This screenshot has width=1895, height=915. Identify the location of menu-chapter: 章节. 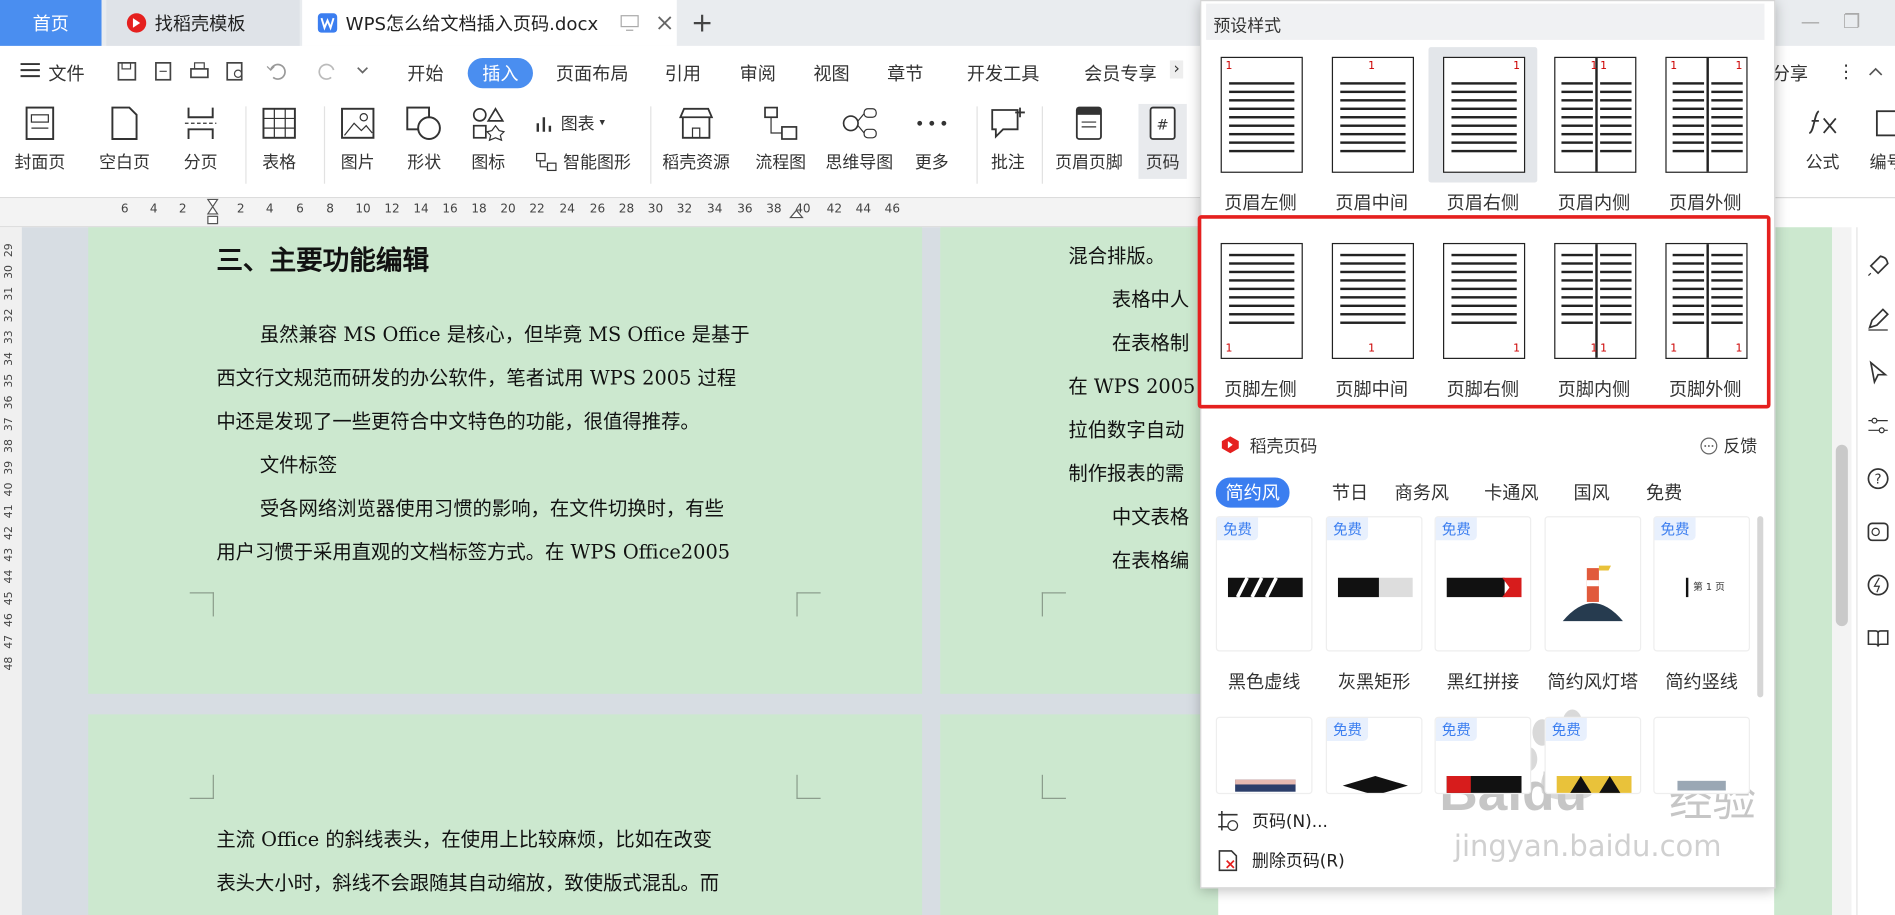
(905, 72).